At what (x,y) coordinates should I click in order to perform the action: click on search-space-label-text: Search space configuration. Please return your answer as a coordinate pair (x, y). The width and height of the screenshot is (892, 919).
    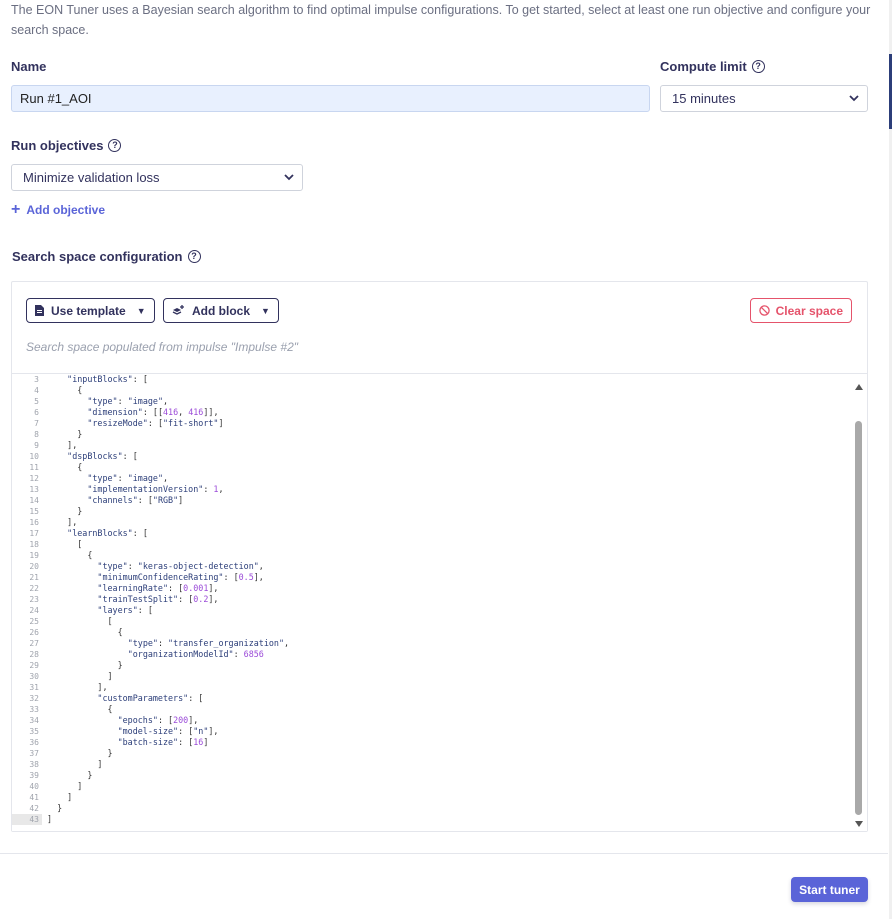
    Looking at the image, I should click on (97, 256).